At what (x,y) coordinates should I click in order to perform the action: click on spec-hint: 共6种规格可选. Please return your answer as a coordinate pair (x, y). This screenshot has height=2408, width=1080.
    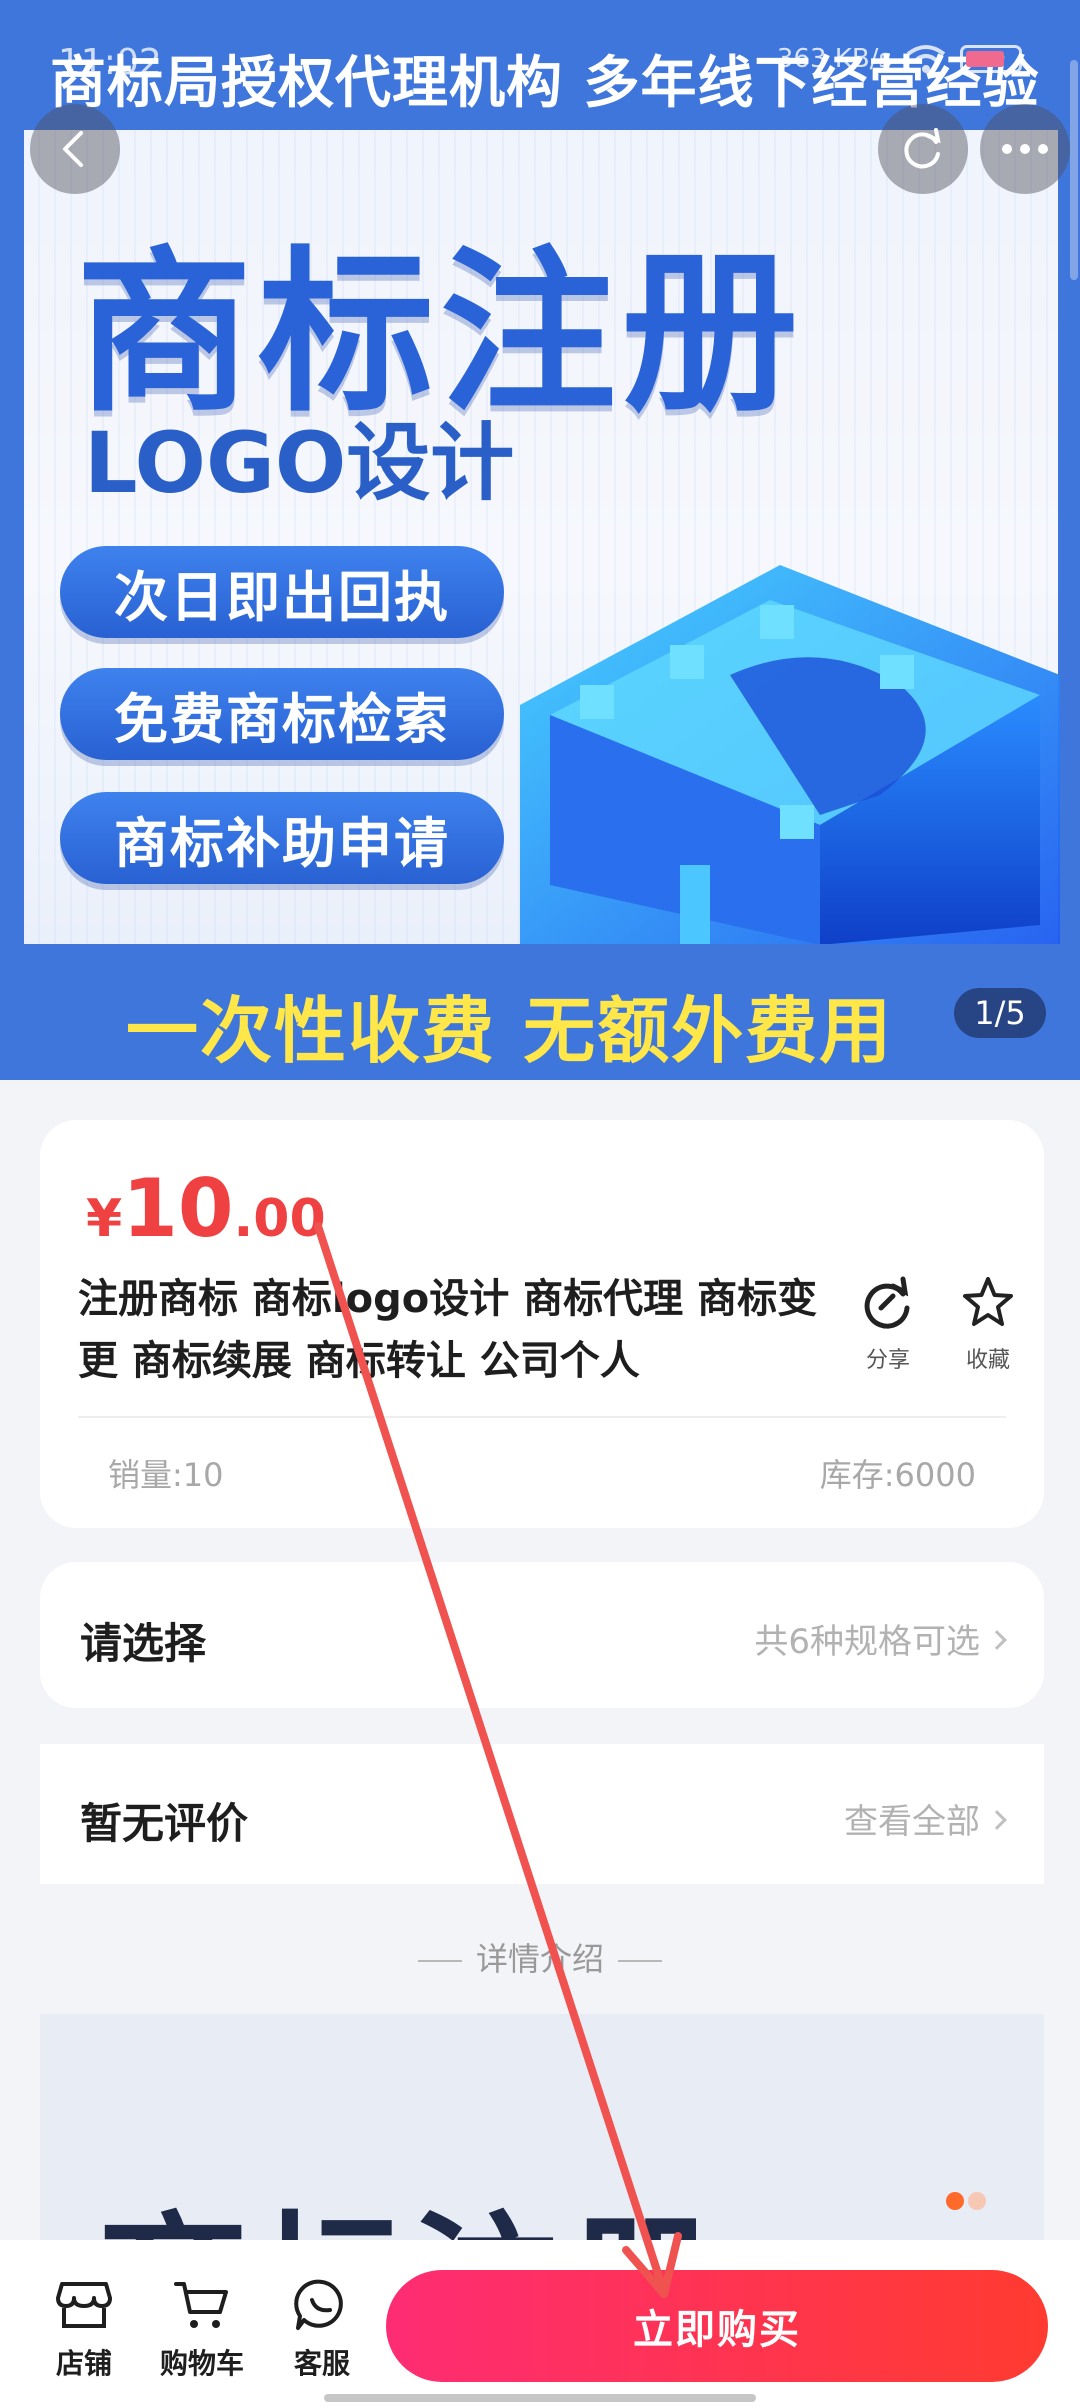
    Looking at the image, I should click on (880, 1638).